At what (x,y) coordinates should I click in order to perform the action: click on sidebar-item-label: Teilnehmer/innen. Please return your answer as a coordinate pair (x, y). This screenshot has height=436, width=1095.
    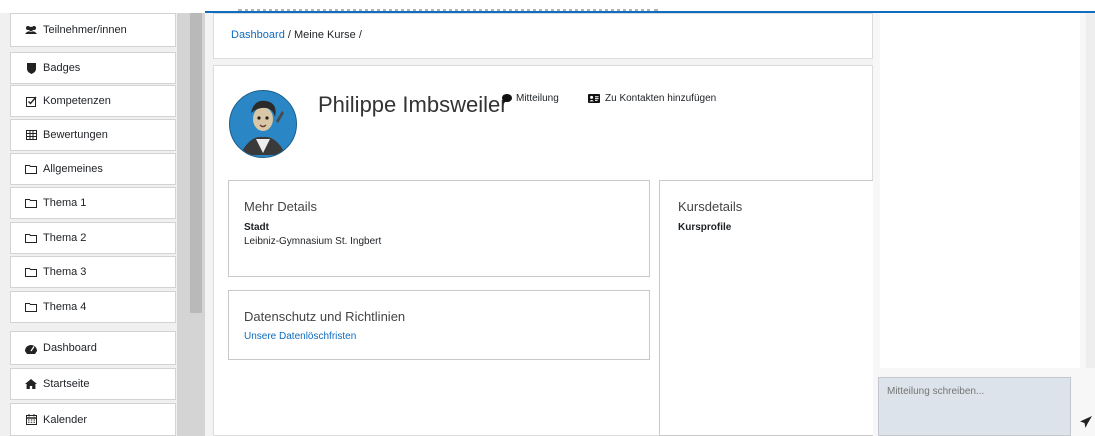
    Looking at the image, I should click on (85, 30).